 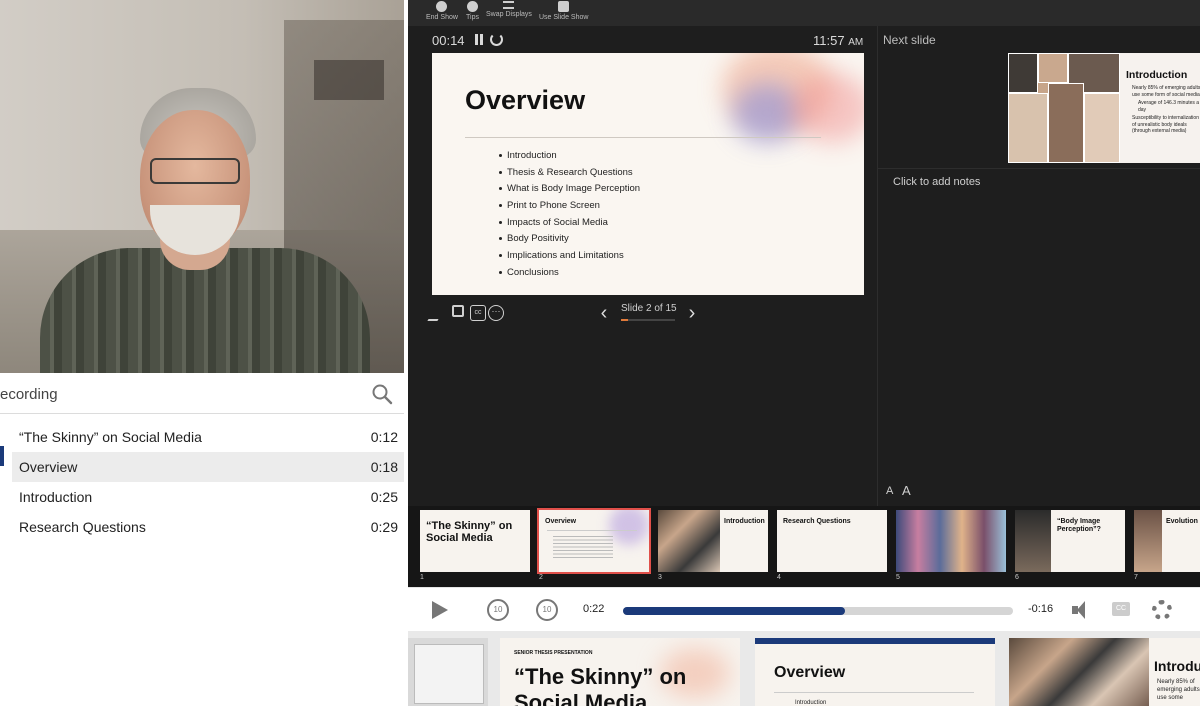 What do you see at coordinates (382, 394) in the screenshot?
I see `search-icon` at bounding box center [382, 394].